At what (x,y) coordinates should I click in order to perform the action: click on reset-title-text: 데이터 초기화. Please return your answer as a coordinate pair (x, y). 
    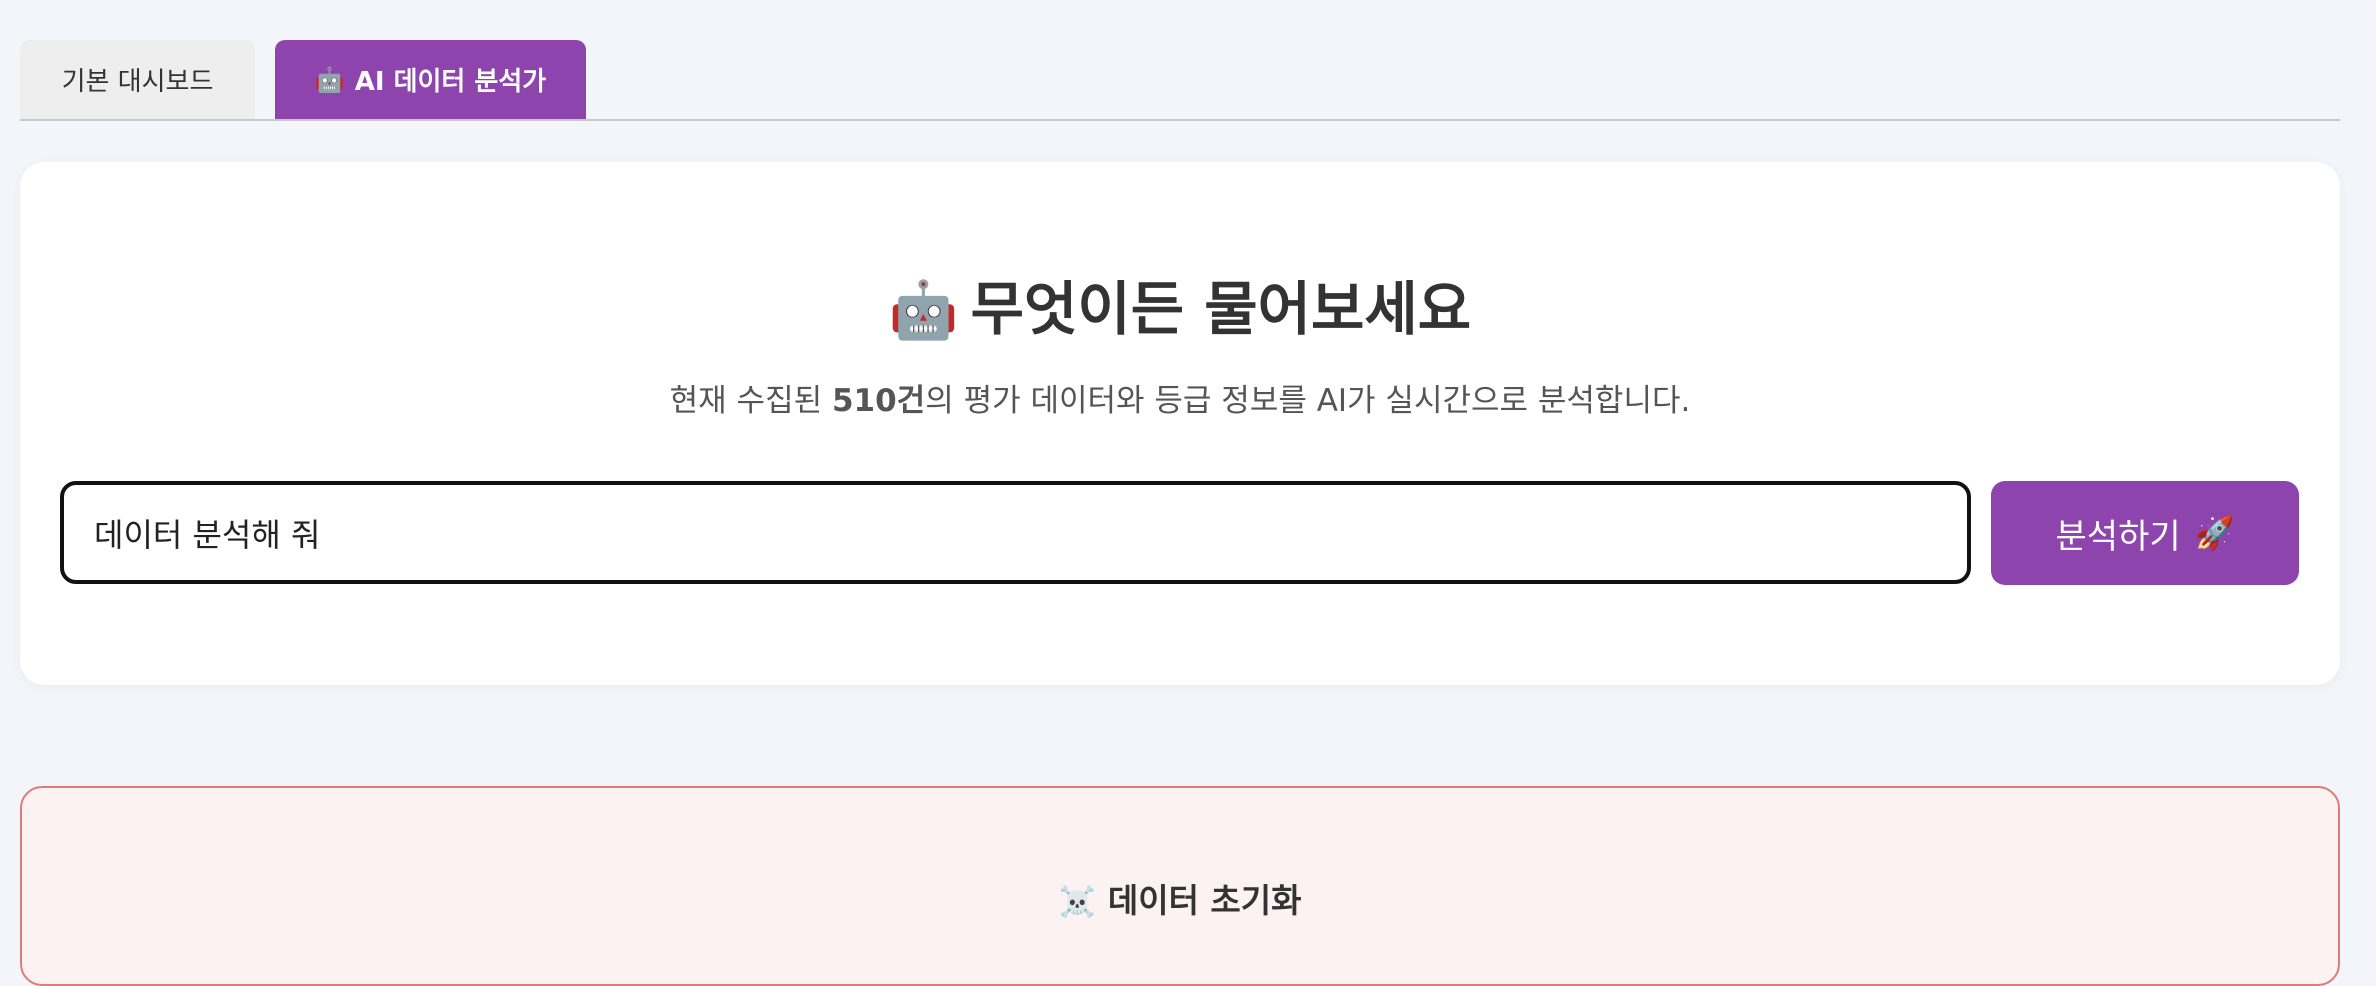
    Looking at the image, I should click on (1204, 900).